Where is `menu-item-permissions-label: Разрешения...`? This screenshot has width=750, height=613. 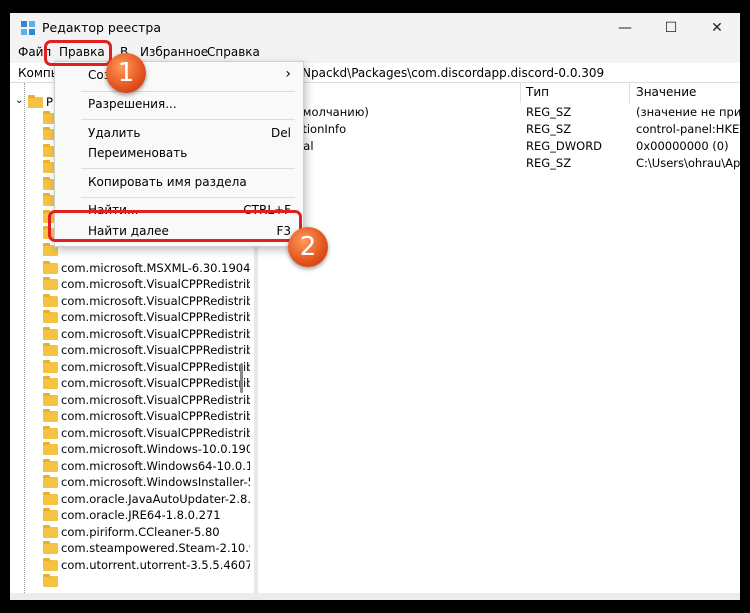
menu-item-permissions-label: Разрешения... is located at coordinates (132, 104).